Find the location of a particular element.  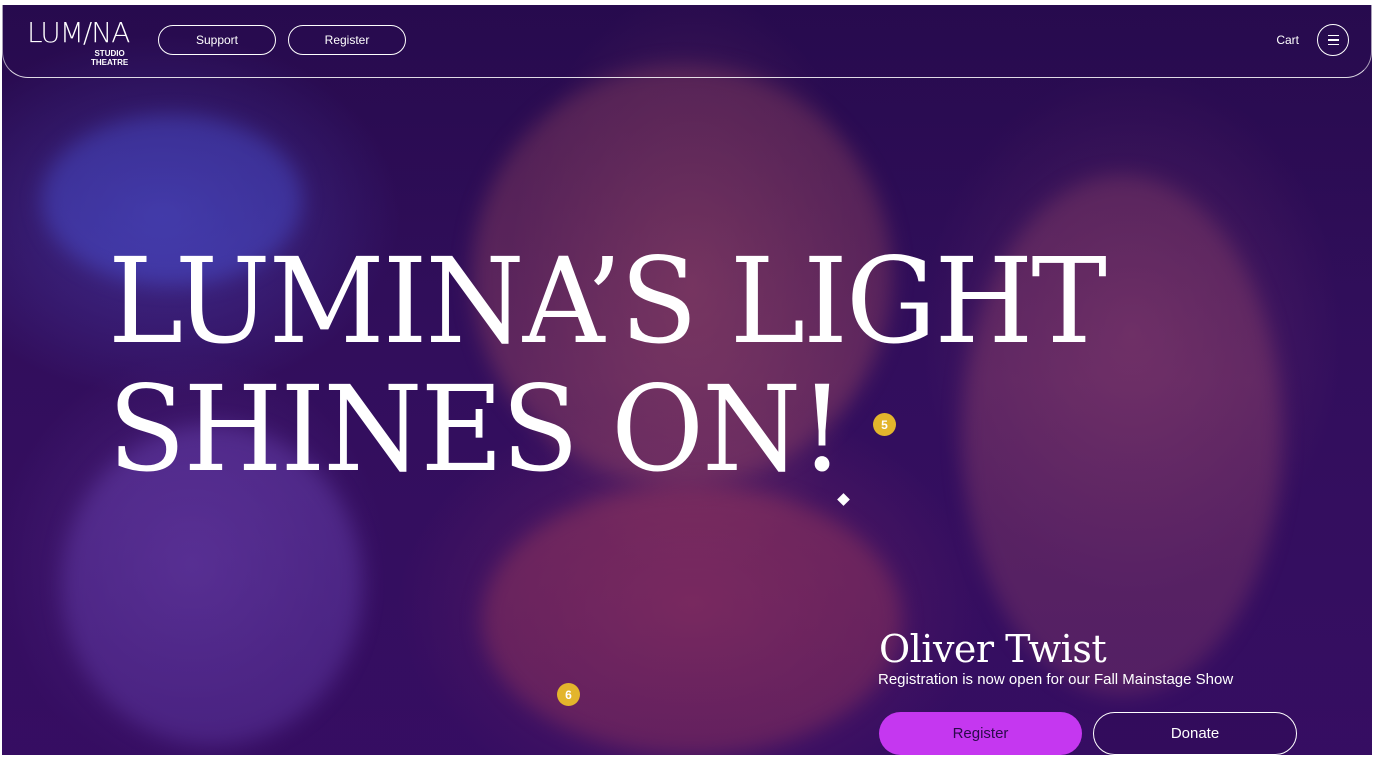

support-button: Support is located at coordinates (217, 40).